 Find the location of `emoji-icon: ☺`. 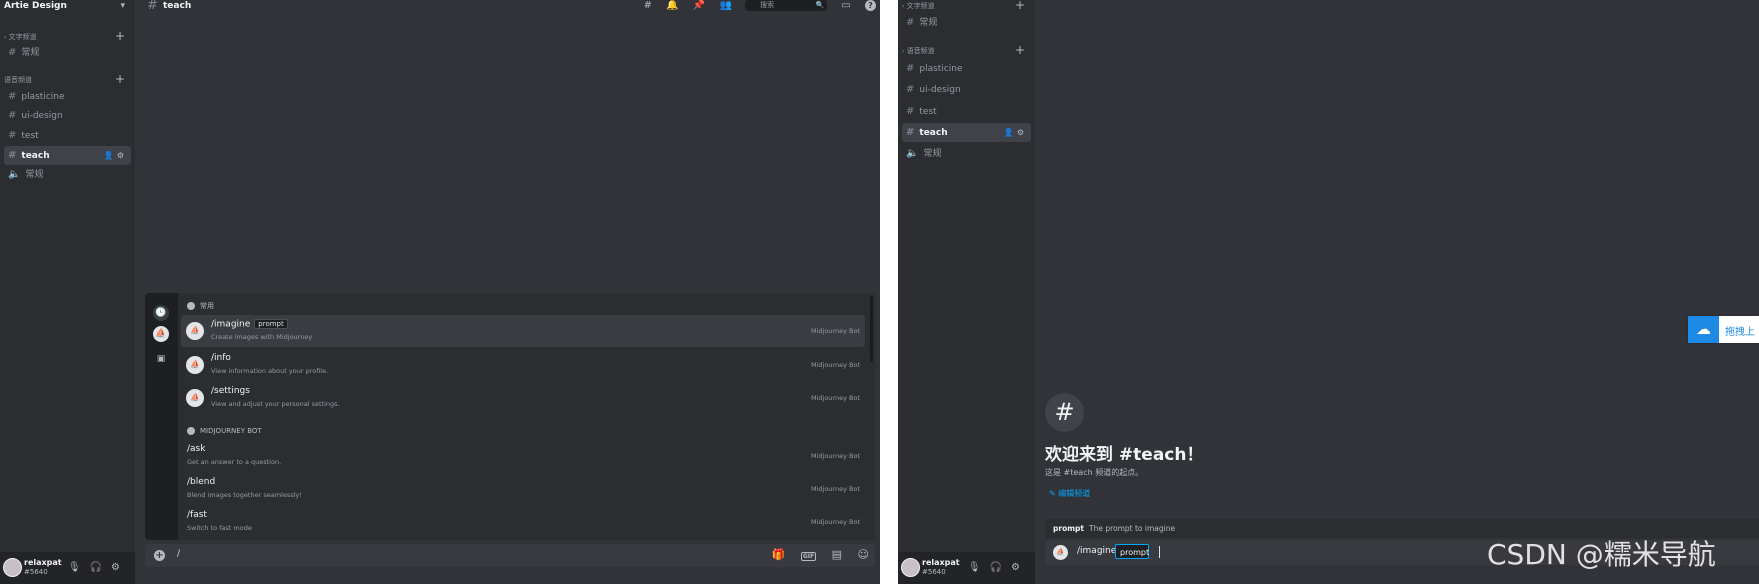

emoji-icon: ☺ is located at coordinates (863, 554).